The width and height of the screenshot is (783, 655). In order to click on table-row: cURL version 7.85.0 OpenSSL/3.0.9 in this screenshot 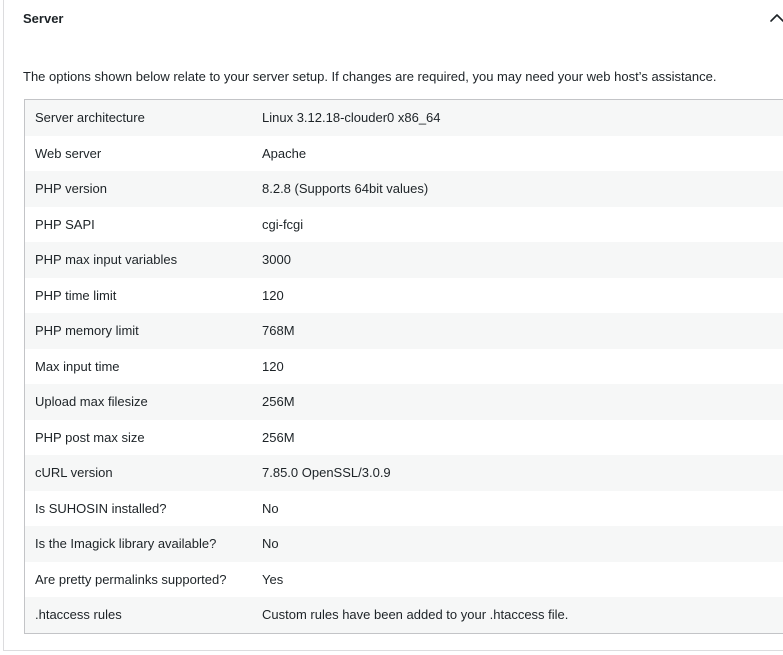, I will do `click(404, 473)`.